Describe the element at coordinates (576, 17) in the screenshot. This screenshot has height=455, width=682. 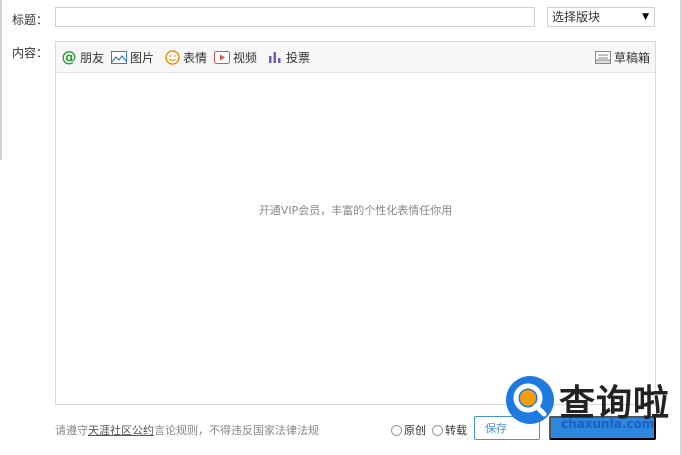
I see `board-select-label: 选择版块` at that location.